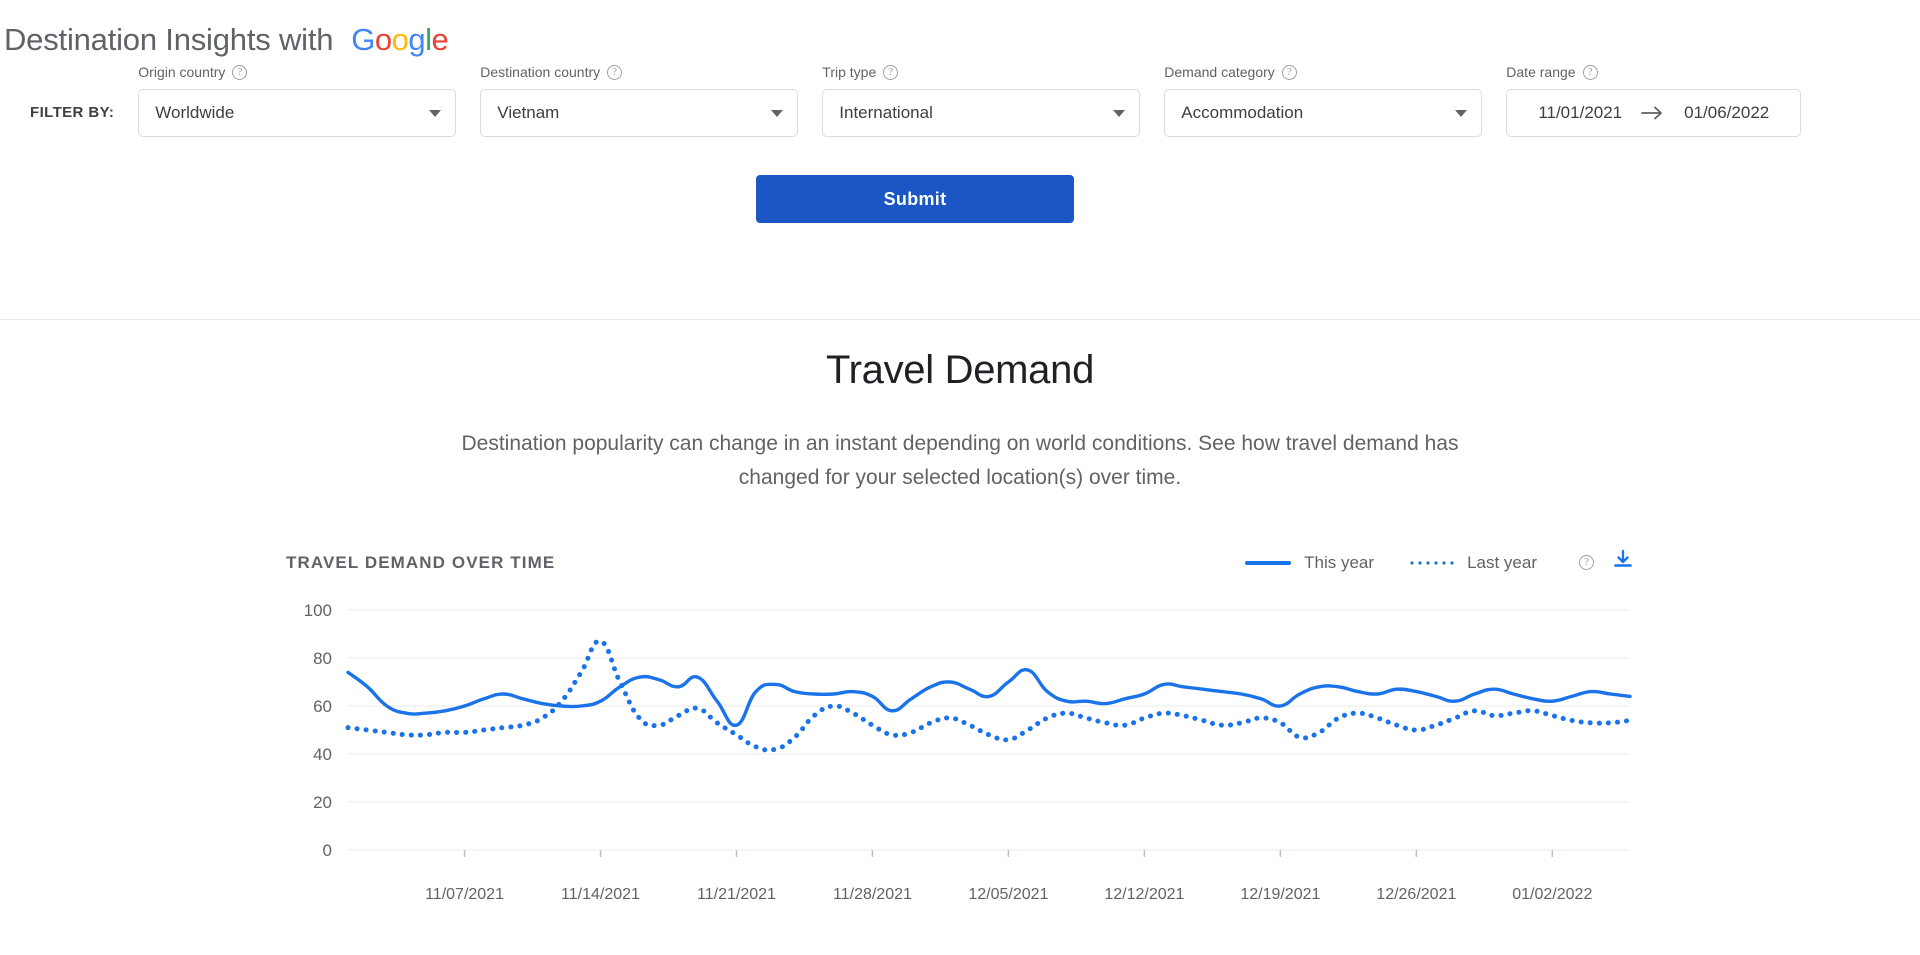 This screenshot has width=1920, height=955. What do you see at coordinates (1580, 113) in the screenshot?
I see `date-range-start: 11/01/2021` at bounding box center [1580, 113].